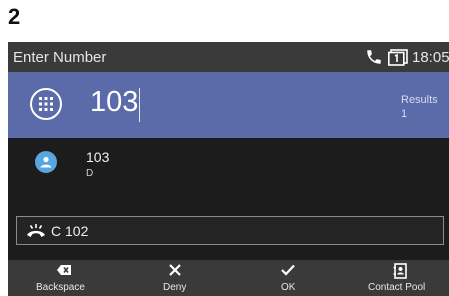 The height and width of the screenshot is (296, 449). Describe the element at coordinates (114, 102) in the screenshot. I see `dialed-number: 103` at that location.